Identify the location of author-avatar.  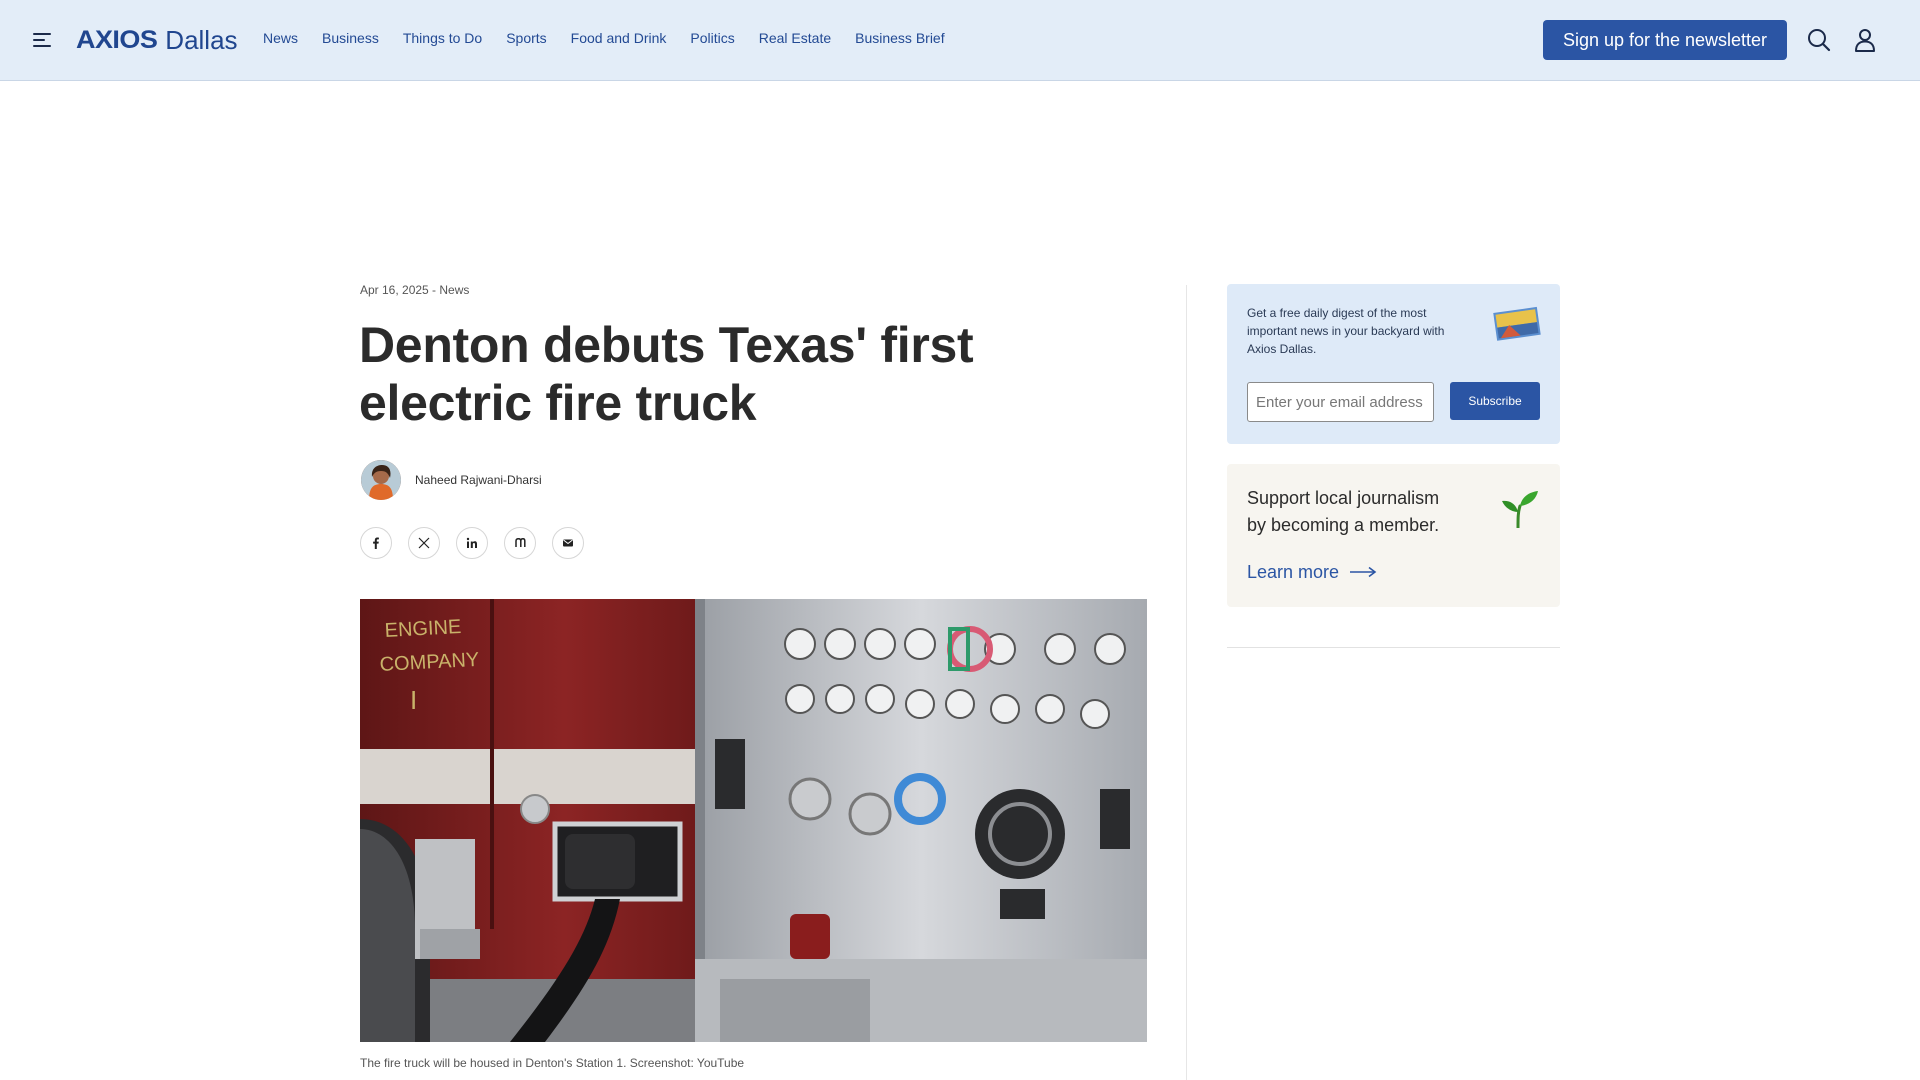
(381, 480).